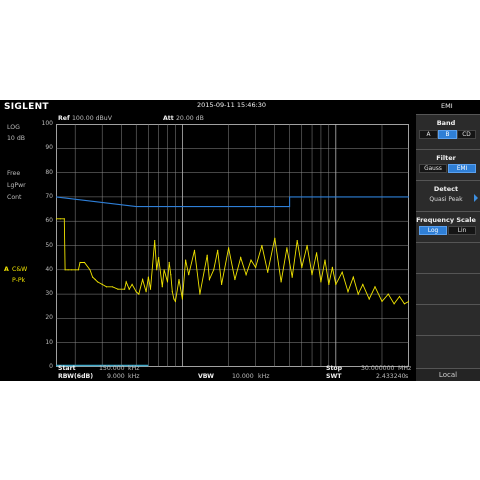  Describe the element at coordinates (134, 368) in the screenshot. I see `start-unit: kHz` at that location.